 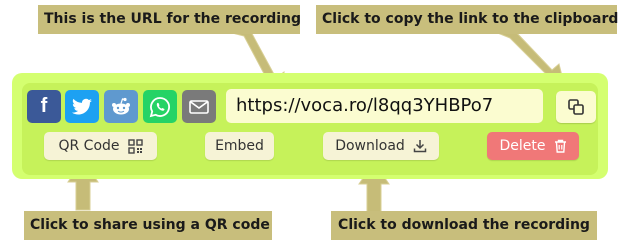 I want to click on facebook-share-button: f, so click(x=44, y=106).